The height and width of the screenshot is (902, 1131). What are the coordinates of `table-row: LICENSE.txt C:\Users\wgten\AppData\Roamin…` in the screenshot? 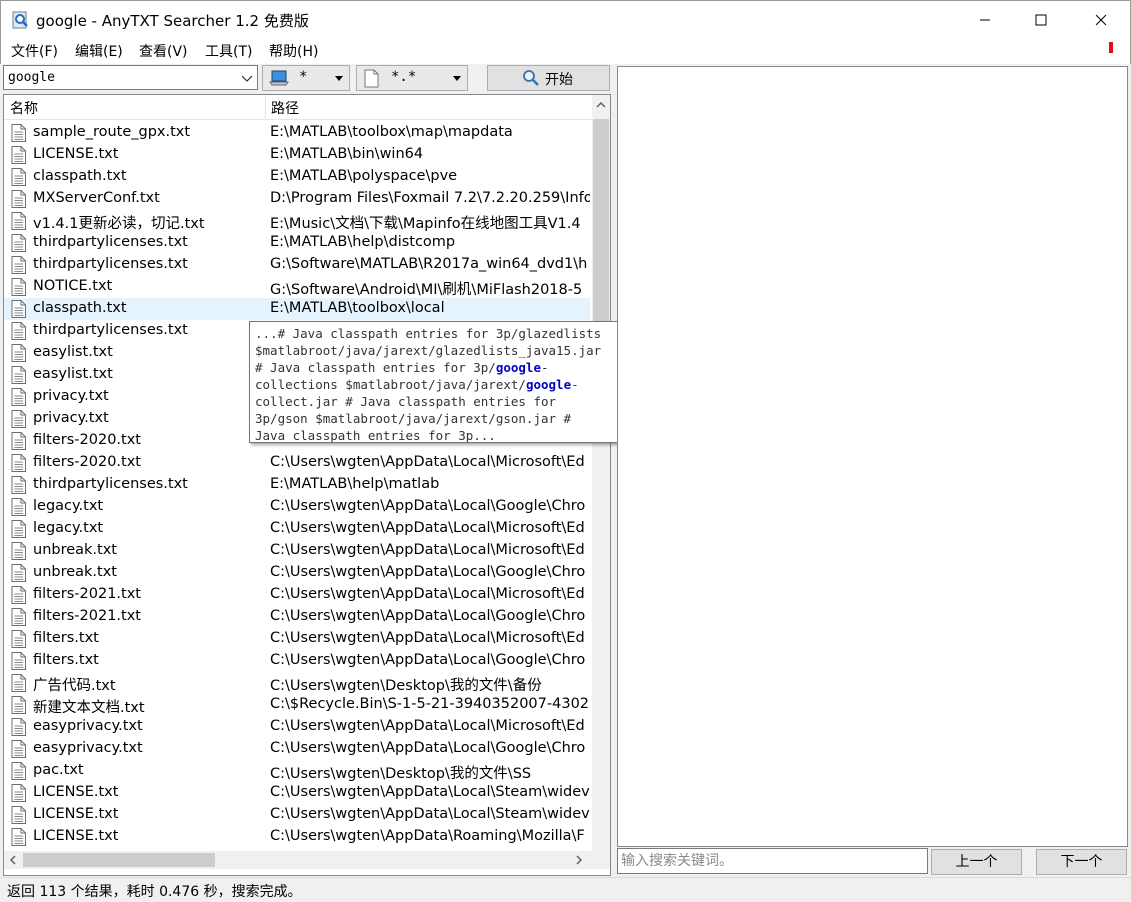 It's located at (297, 837).